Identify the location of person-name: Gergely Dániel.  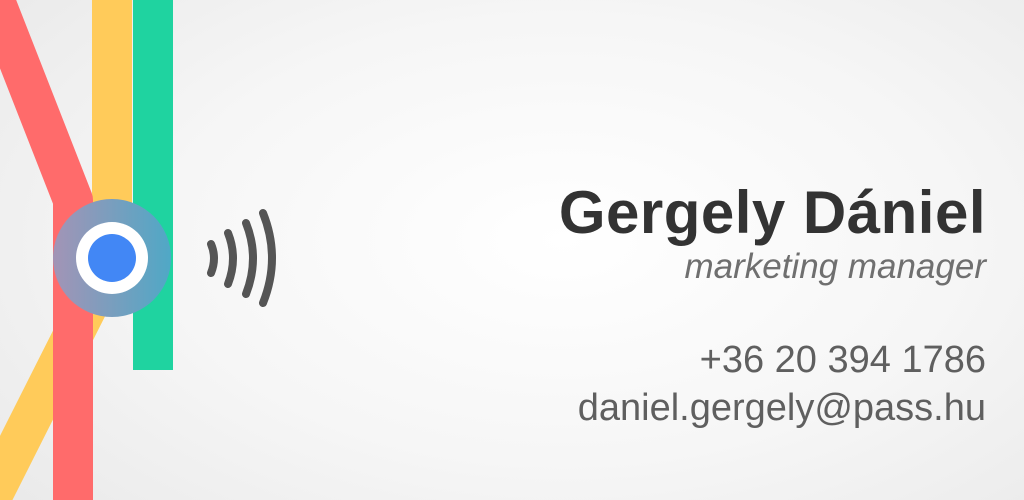
(772, 212).